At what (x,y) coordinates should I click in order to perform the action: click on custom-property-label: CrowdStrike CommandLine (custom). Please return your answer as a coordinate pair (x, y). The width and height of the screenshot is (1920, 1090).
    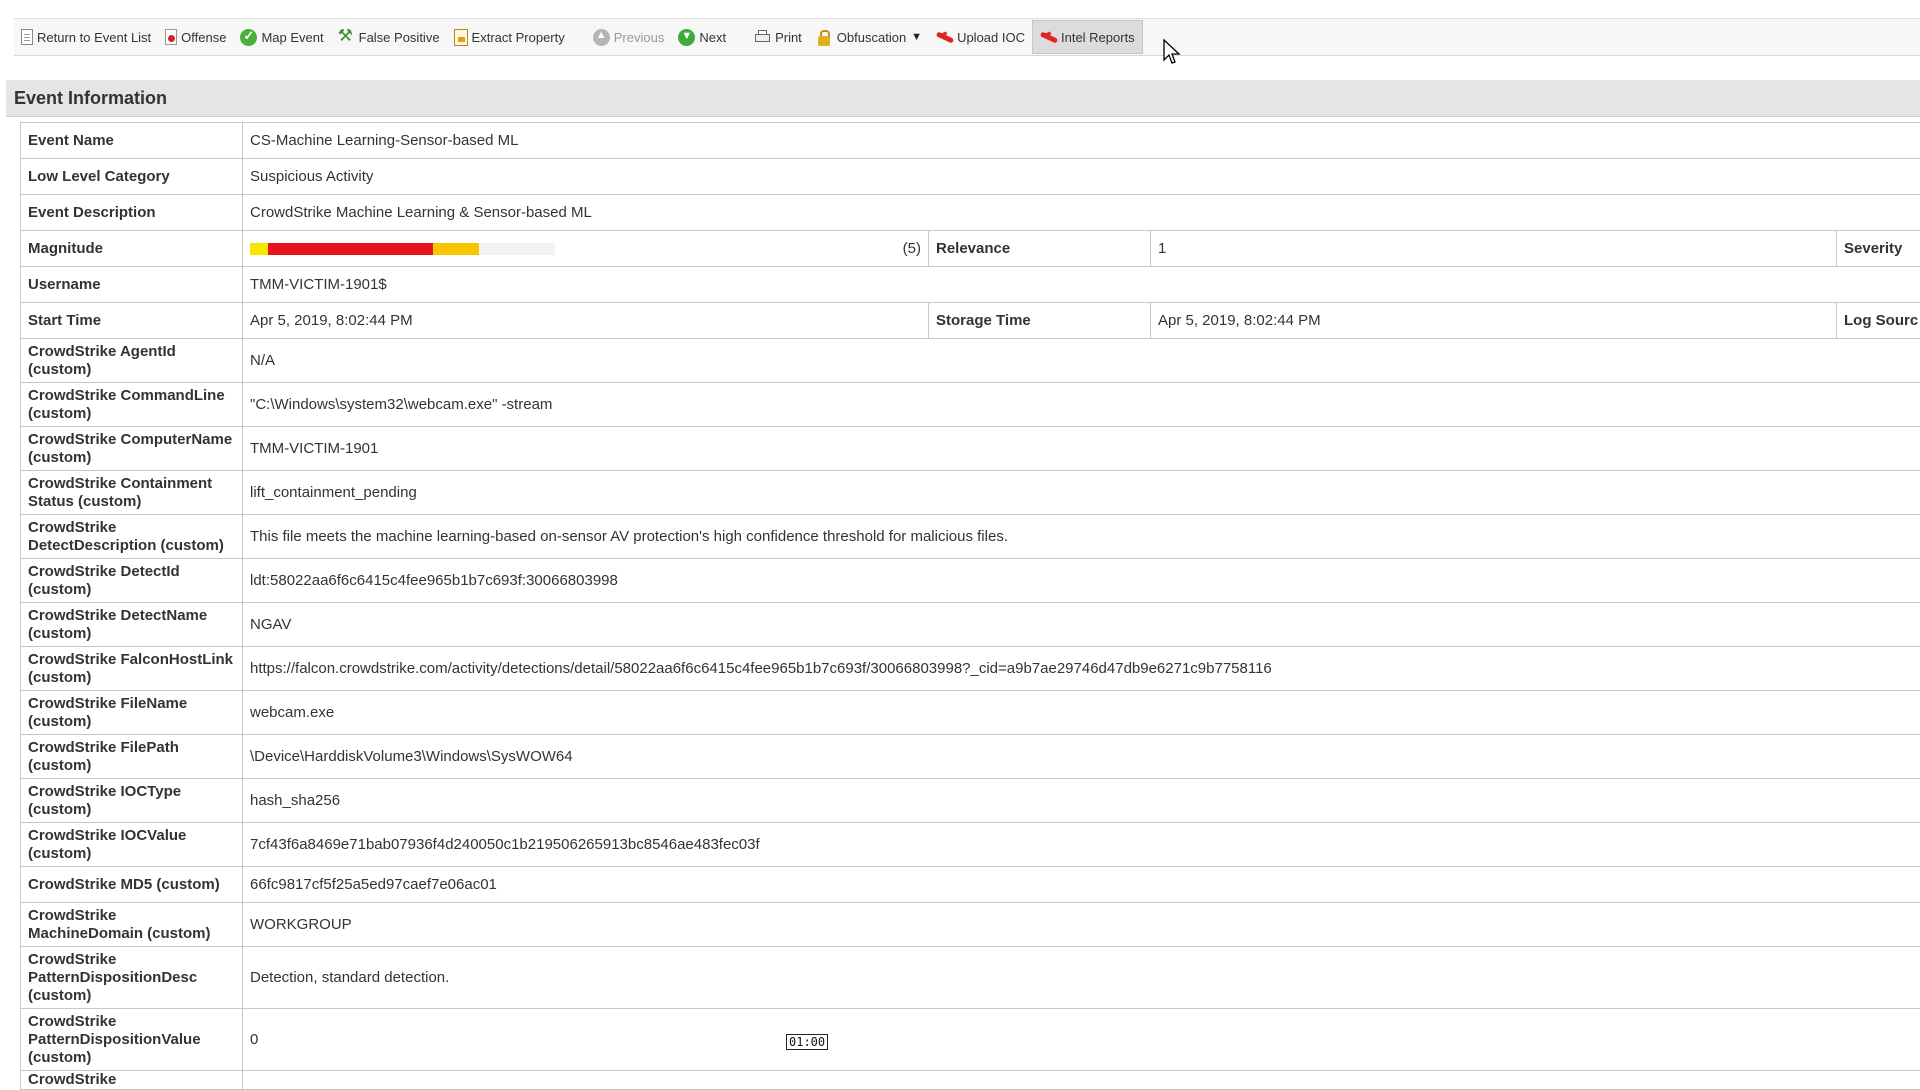
    Looking at the image, I should click on (132, 405).